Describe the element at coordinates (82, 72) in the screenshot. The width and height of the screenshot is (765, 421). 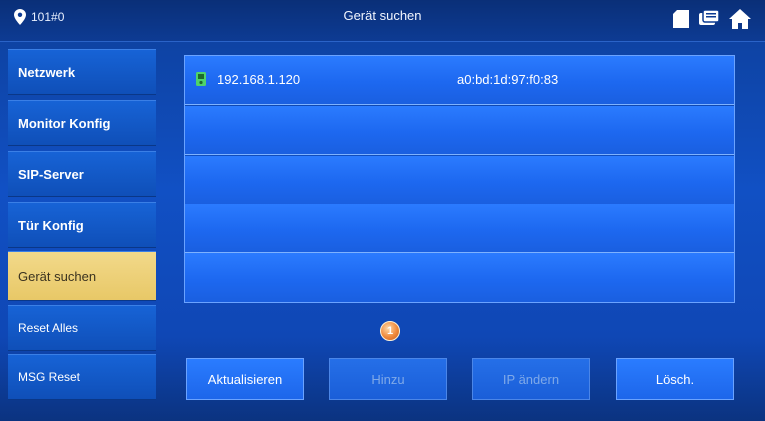
I see `sidebar-item-netzwerk: Netzwerk` at that location.